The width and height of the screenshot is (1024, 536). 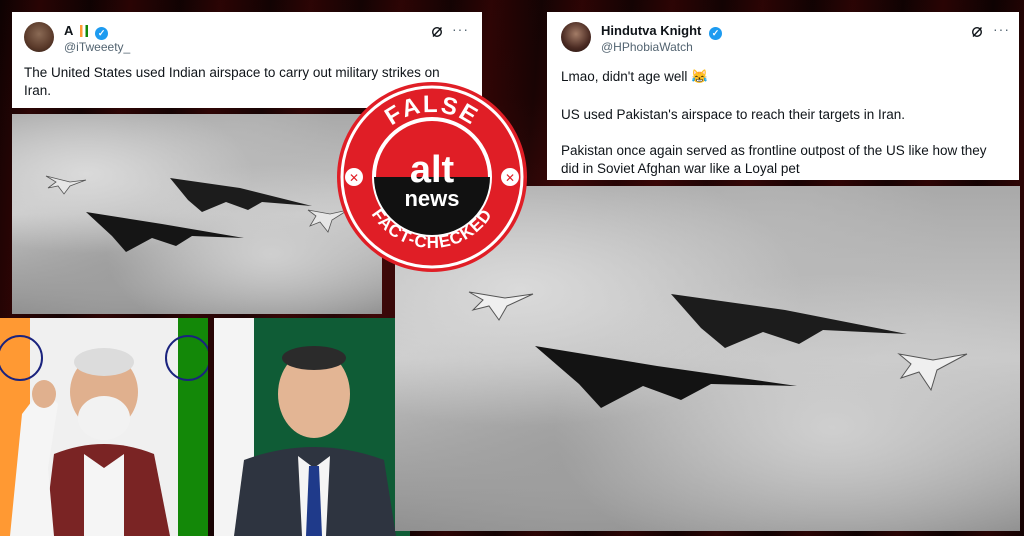 I want to click on handle: @HPhobiaWatch, so click(x=647, y=47).